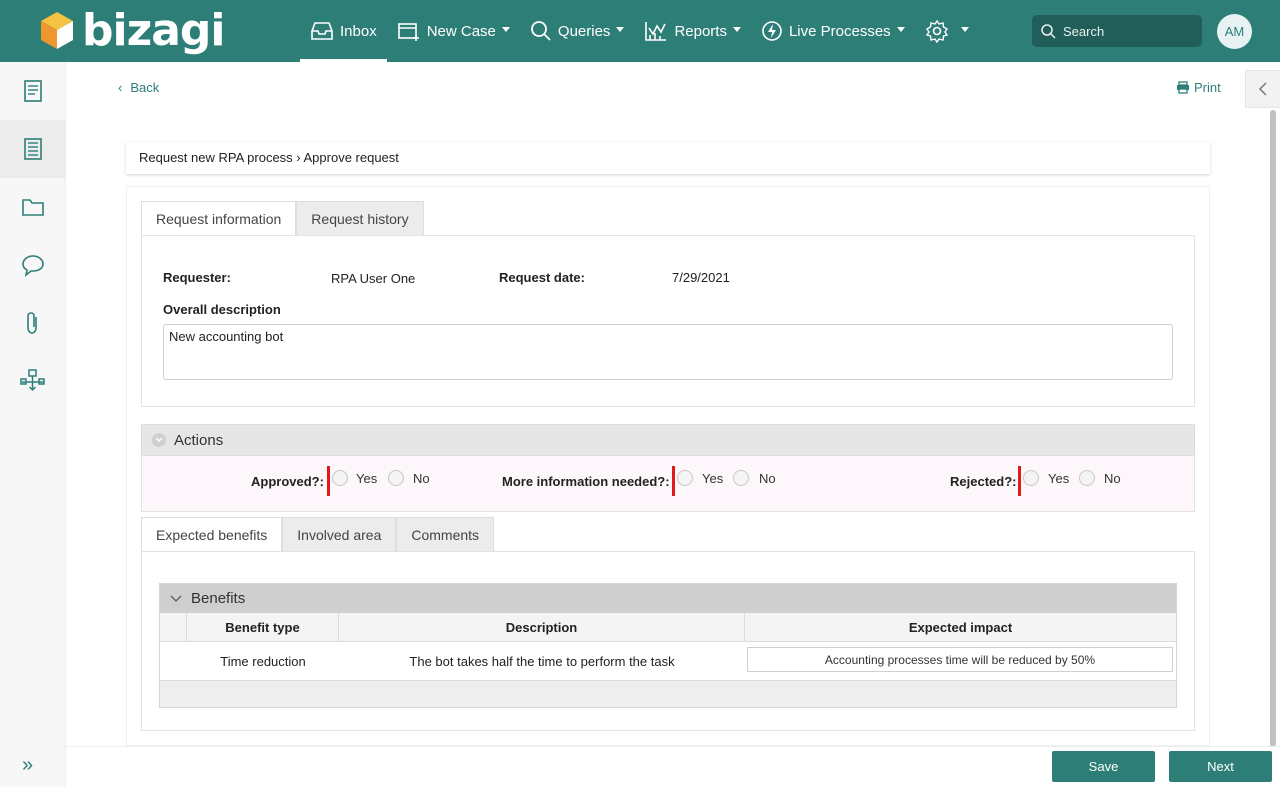 The height and width of the screenshot is (787, 1280). I want to click on request-date-label: Request date:, so click(542, 277).